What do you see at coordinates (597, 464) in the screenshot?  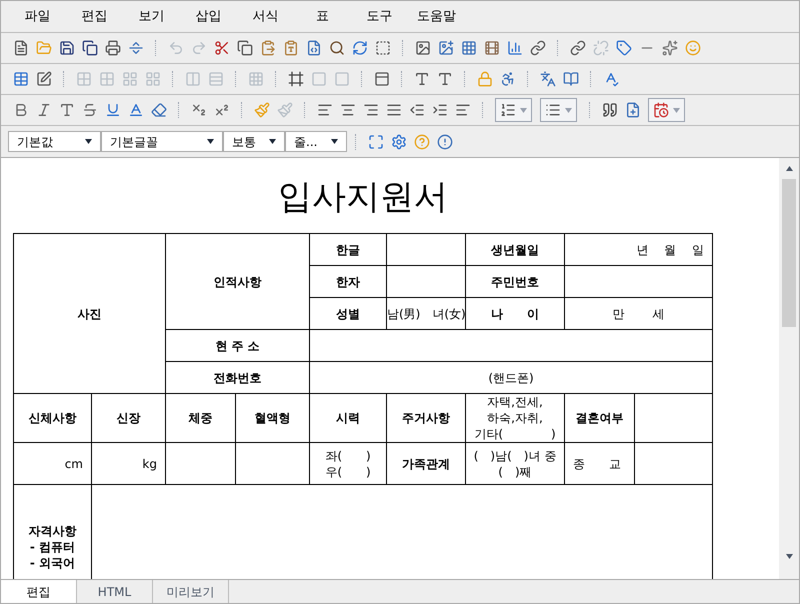 I see `form-value: 종 교` at bounding box center [597, 464].